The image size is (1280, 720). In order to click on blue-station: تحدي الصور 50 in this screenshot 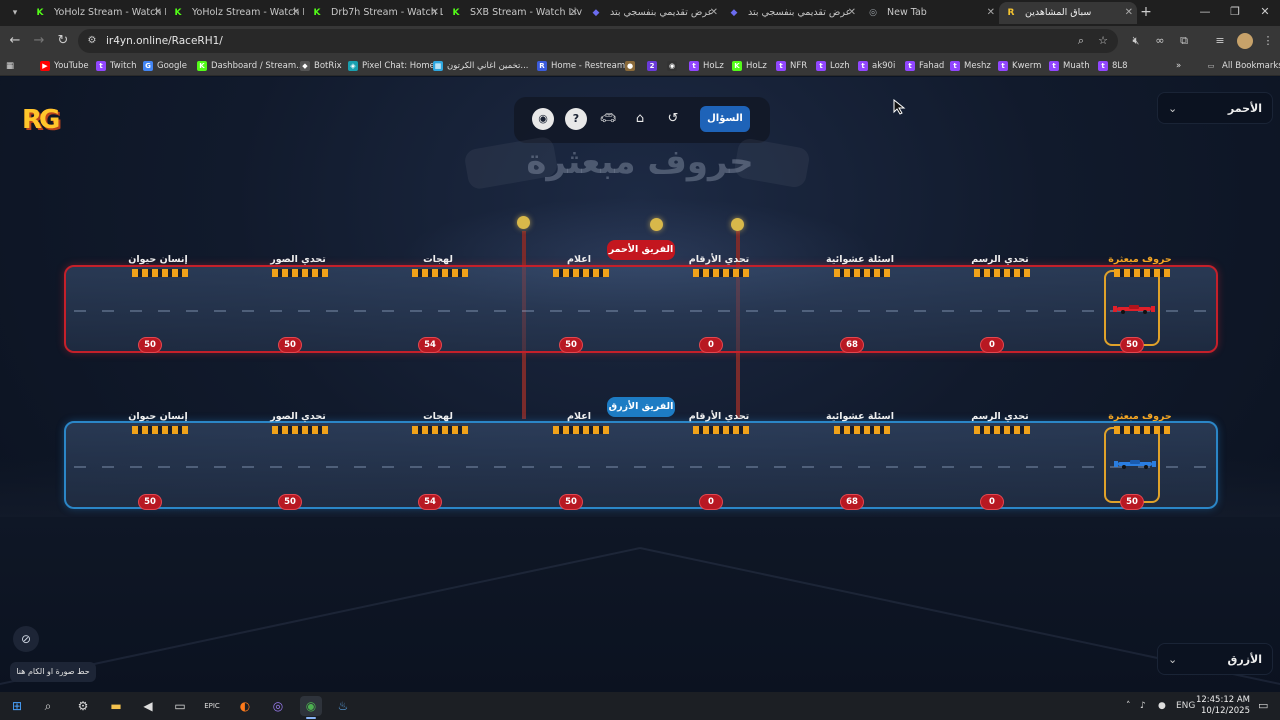, I will do `click(298, 462)`.